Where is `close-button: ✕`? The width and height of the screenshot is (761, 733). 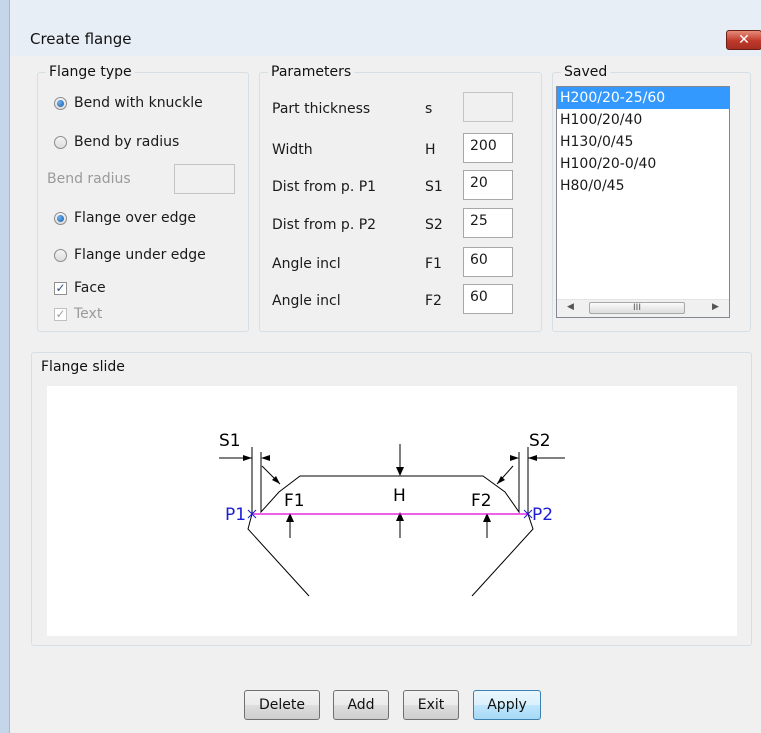 close-button: ✕ is located at coordinates (743, 40).